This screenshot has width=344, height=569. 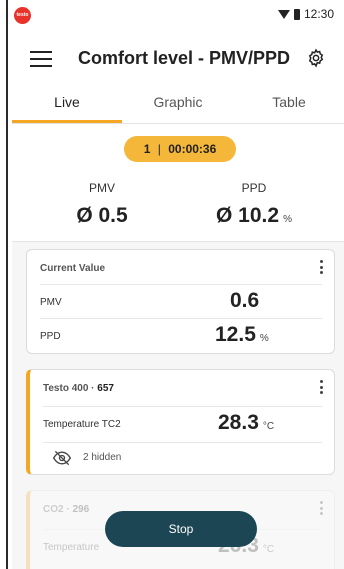 What do you see at coordinates (41, 59) in the screenshot?
I see `menu-icon` at bounding box center [41, 59].